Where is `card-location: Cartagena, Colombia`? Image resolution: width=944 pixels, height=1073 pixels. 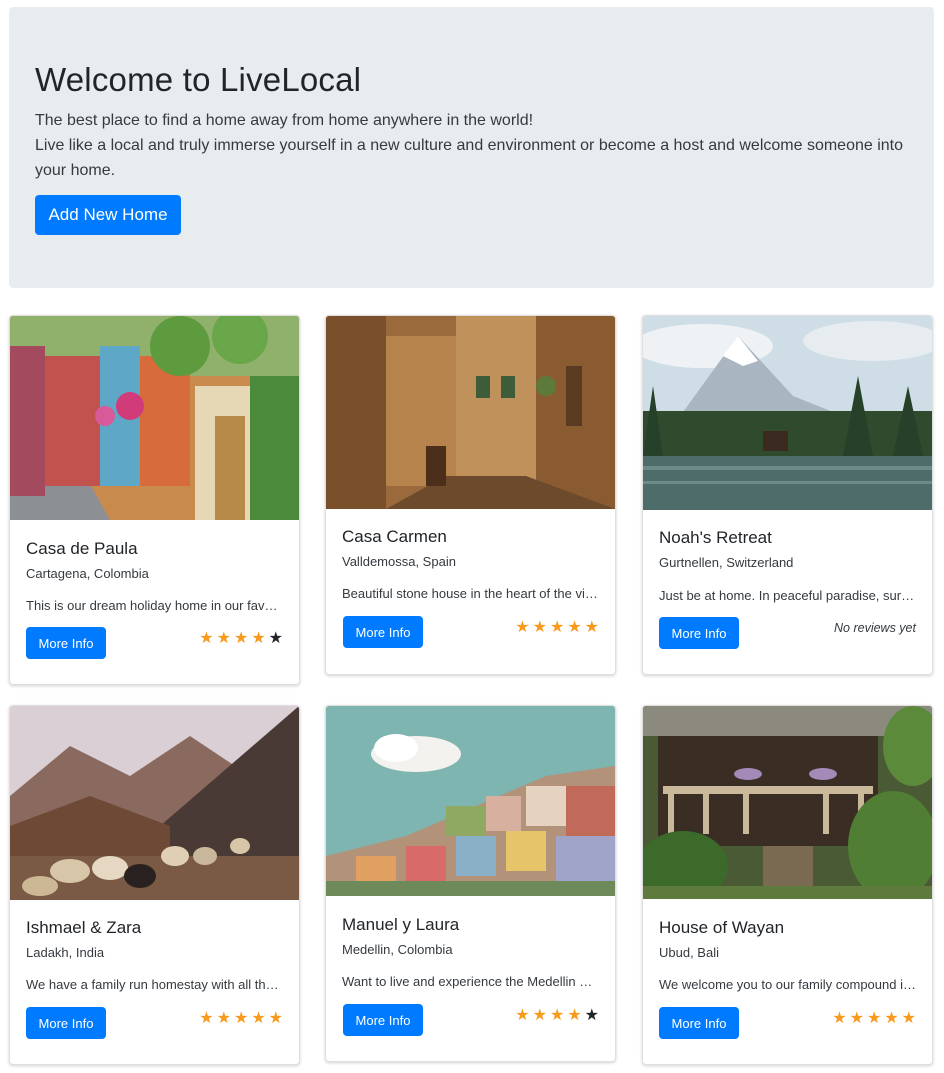
card-location: Cartagena, Colombia is located at coordinates (87, 573).